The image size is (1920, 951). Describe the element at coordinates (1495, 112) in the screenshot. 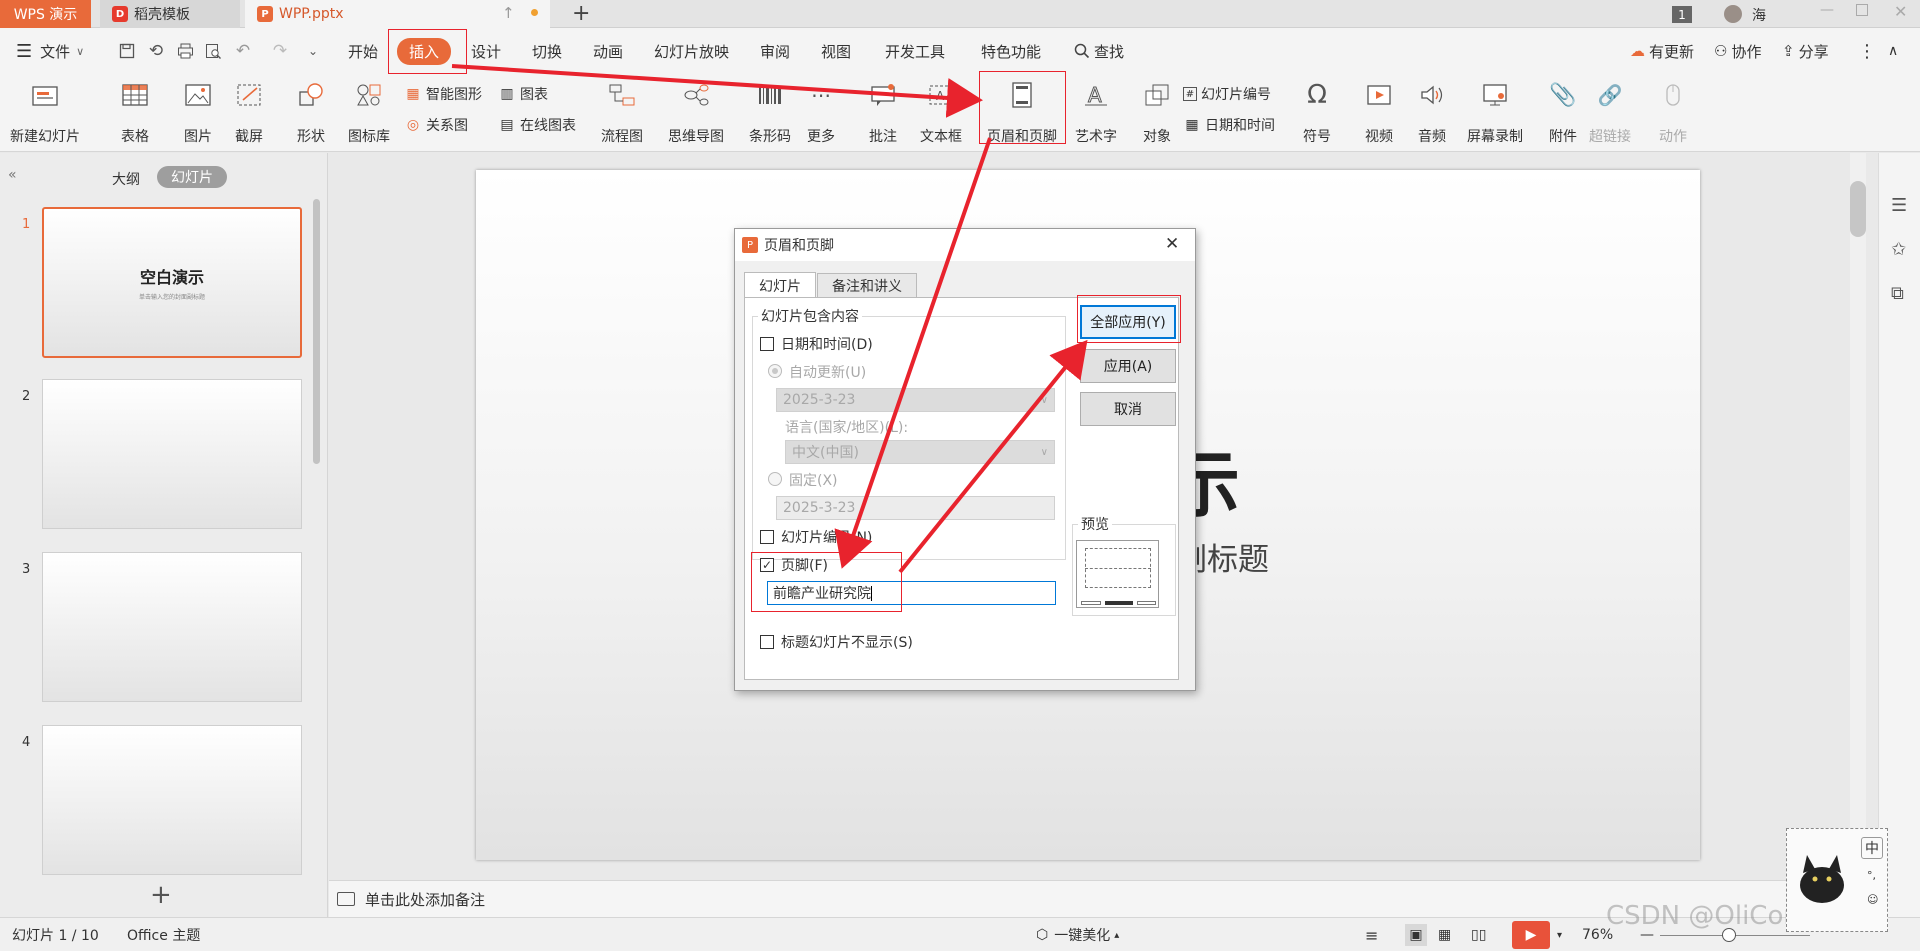

I see `screen-record-button: 屏幕录制` at that location.